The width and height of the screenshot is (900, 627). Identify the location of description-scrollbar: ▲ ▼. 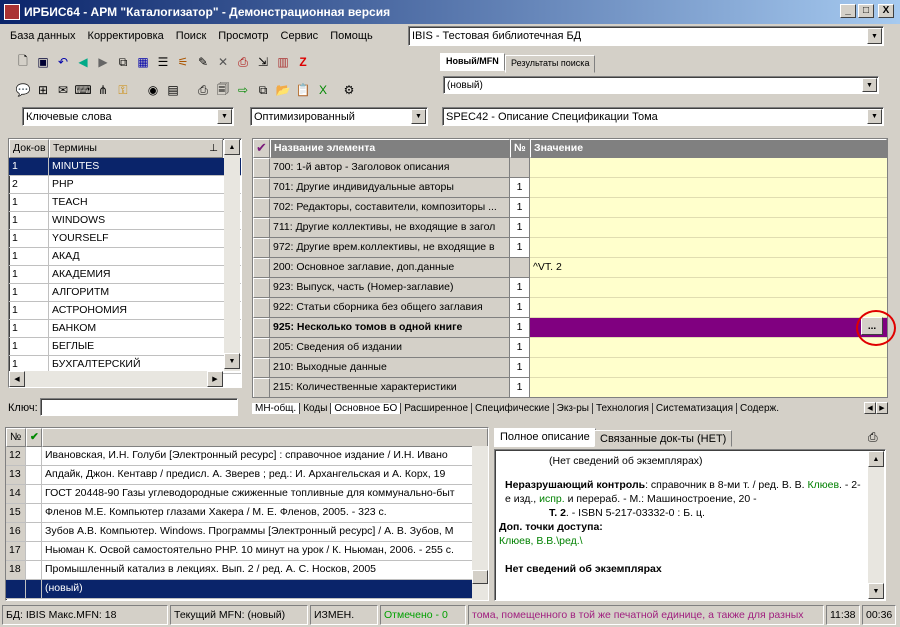
(876, 525).